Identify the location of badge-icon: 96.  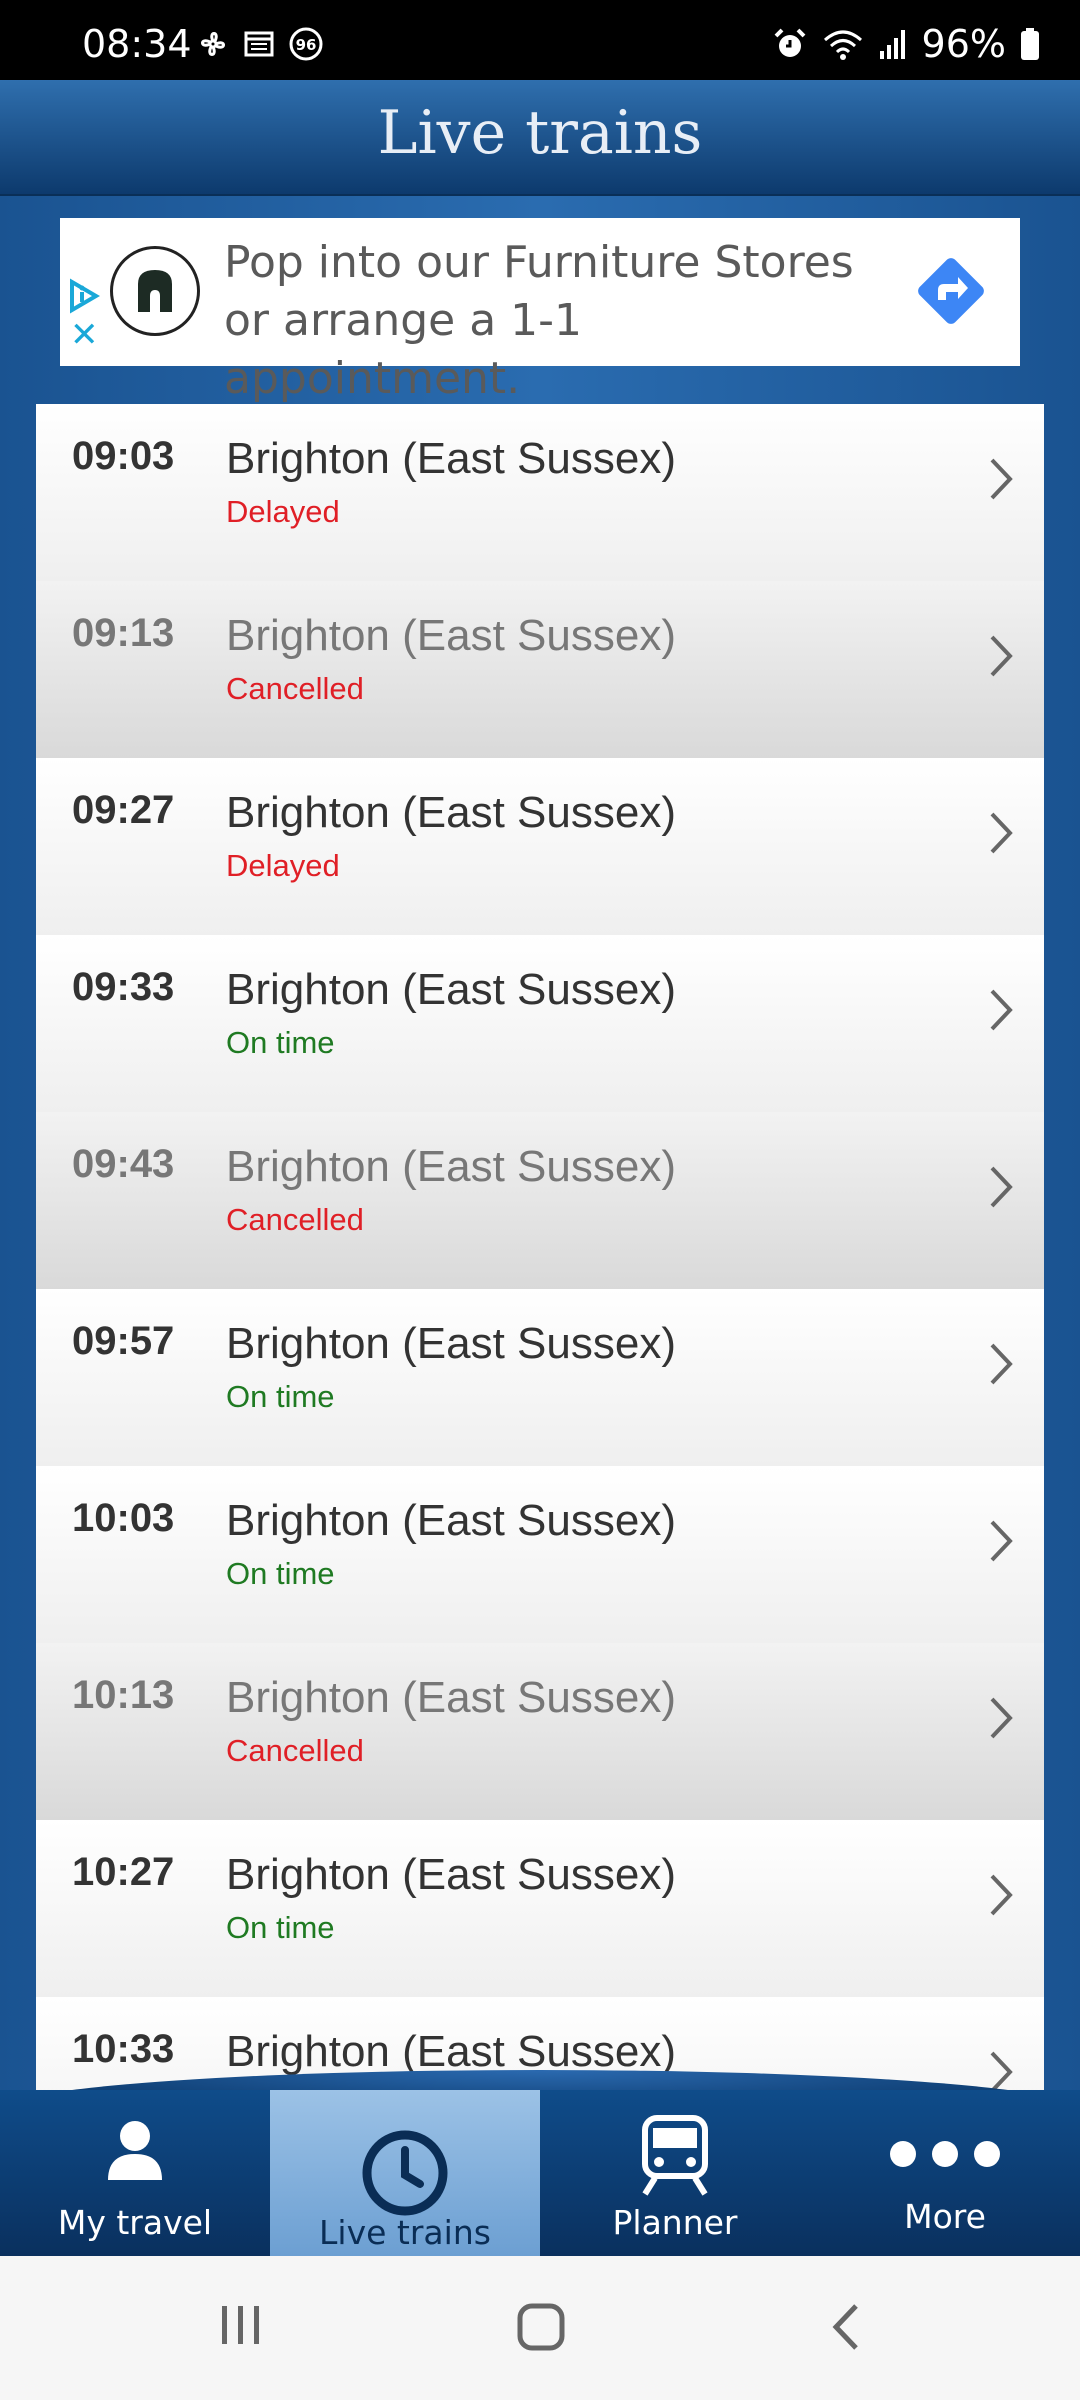
(306, 44).